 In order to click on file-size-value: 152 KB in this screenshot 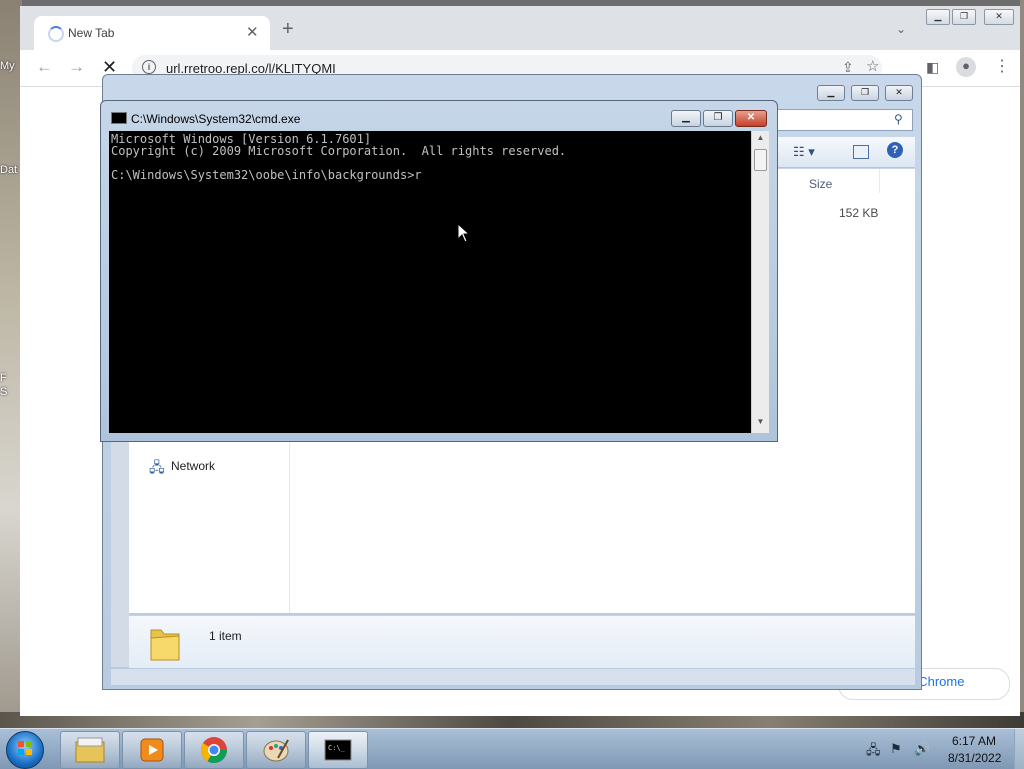, I will do `click(859, 213)`.